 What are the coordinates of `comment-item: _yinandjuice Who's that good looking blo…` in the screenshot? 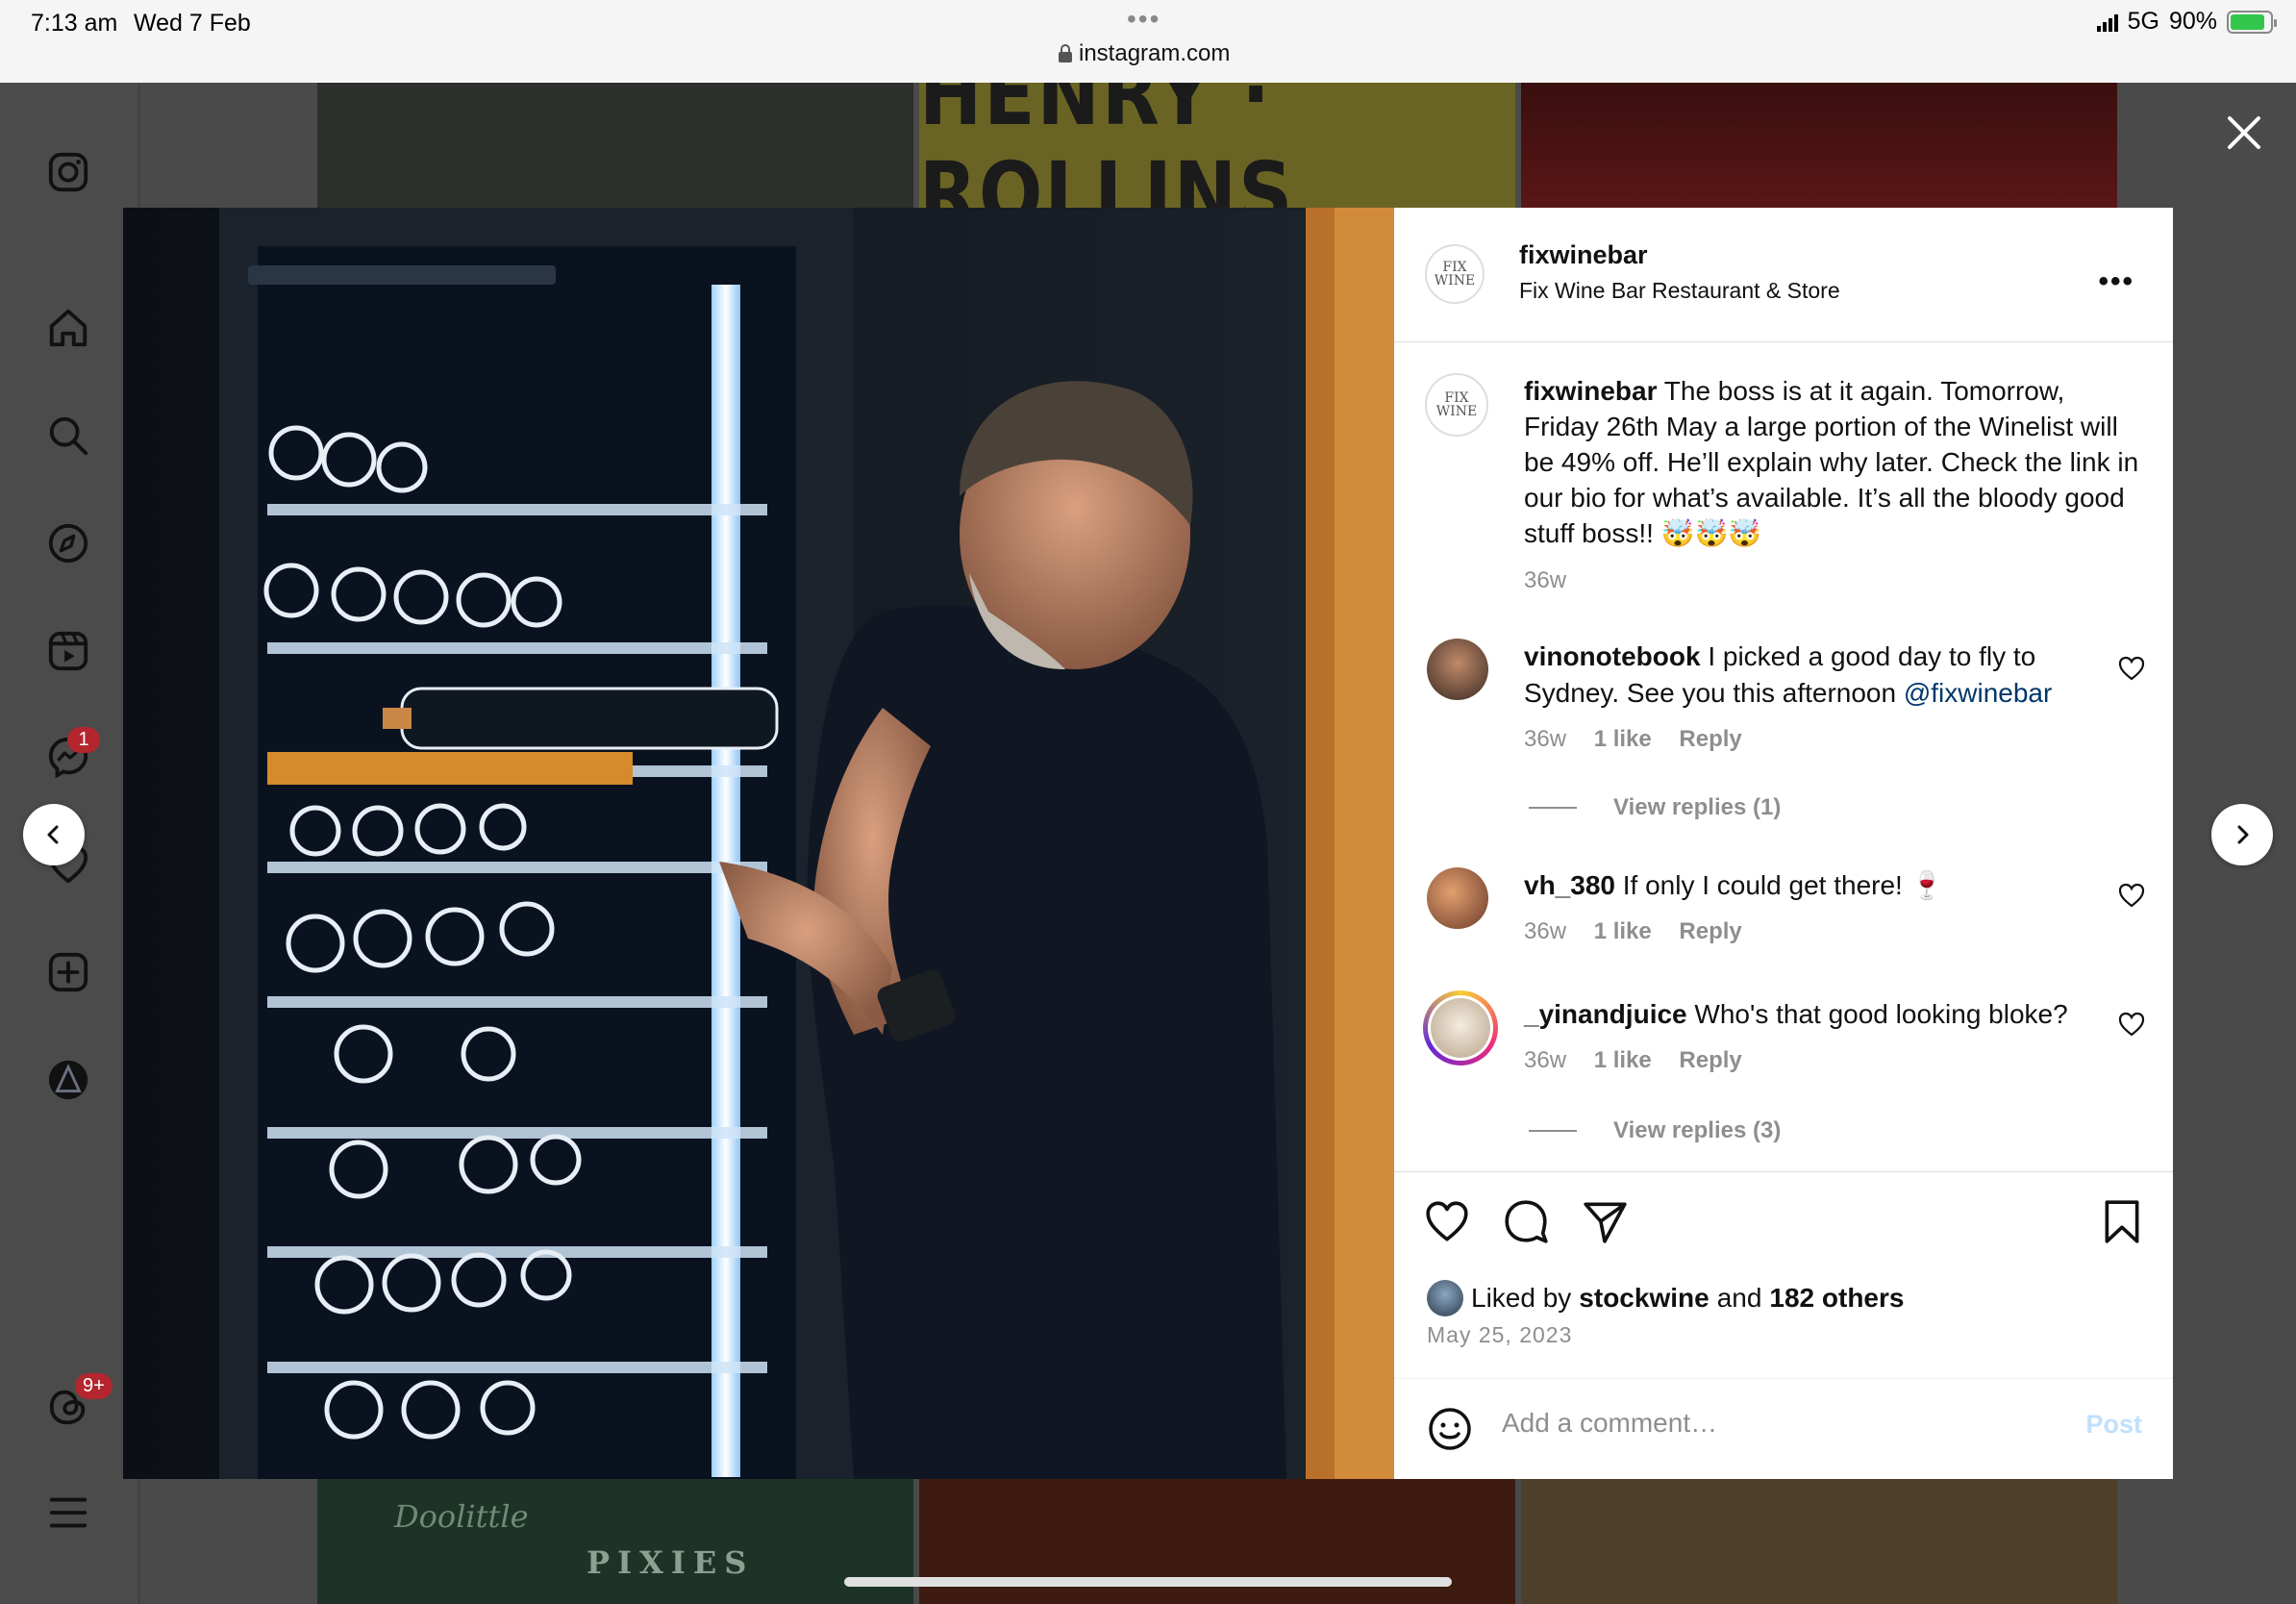 It's located at (1807, 1037).